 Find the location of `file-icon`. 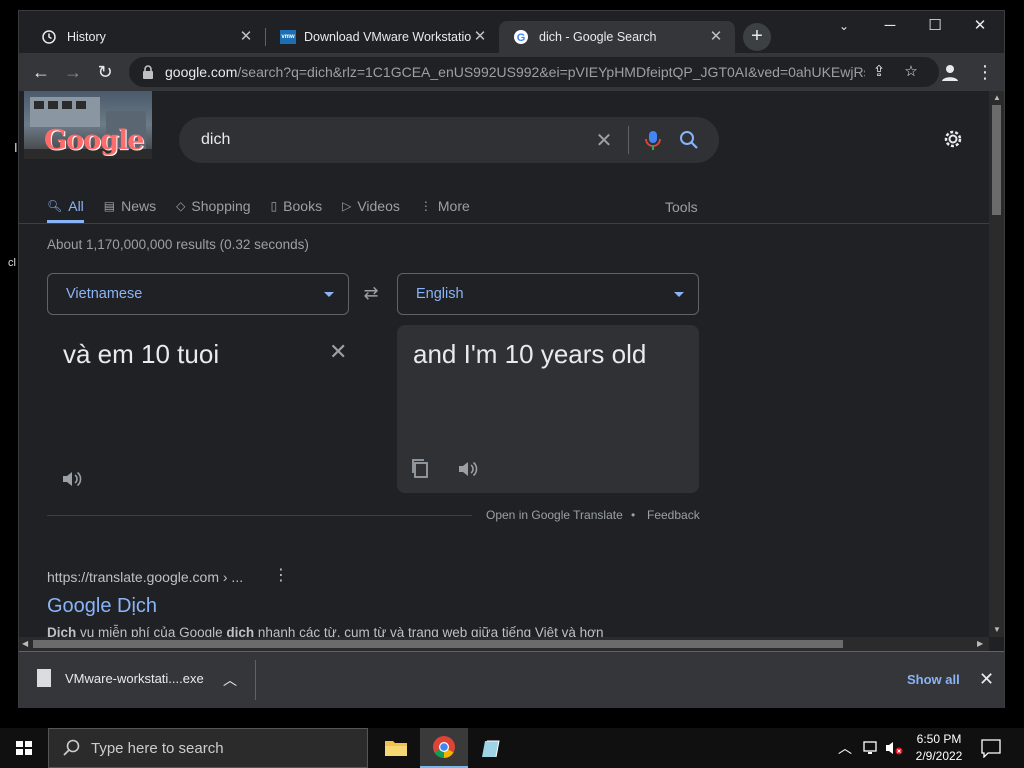

file-icon is located at coordinates (44, 678).